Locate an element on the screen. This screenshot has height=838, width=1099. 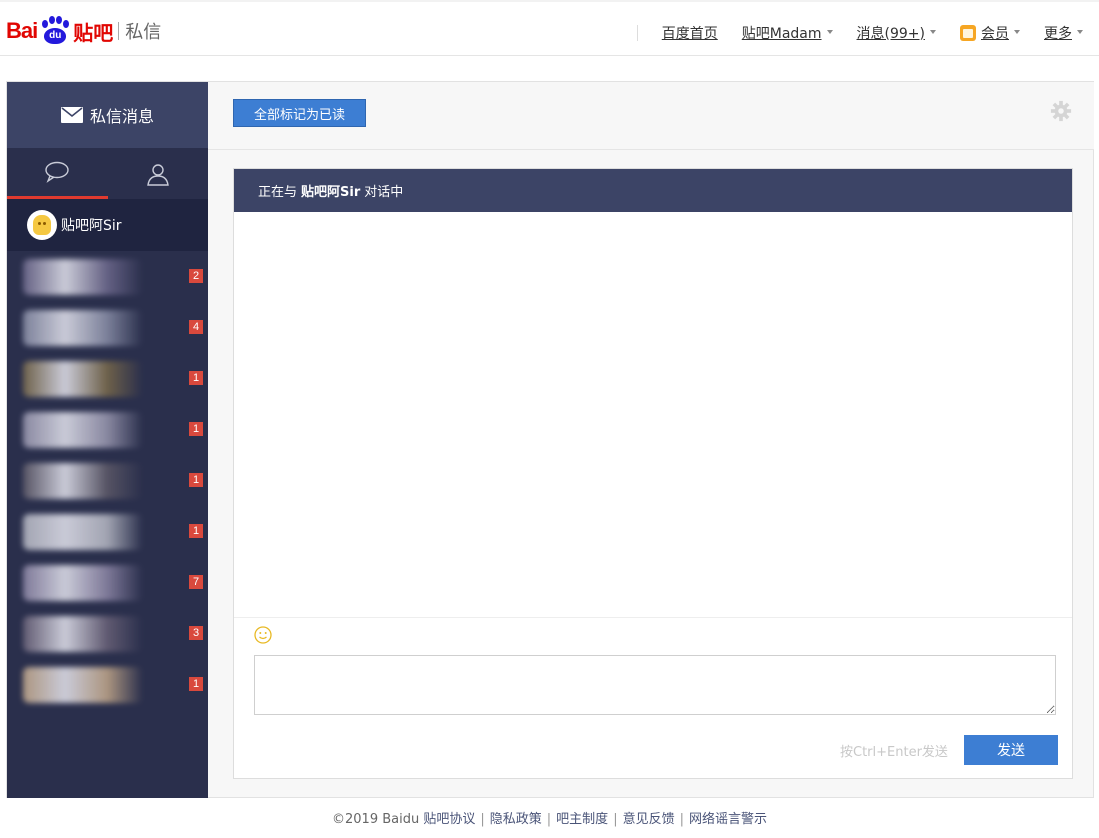
person-icon is located at coordinates (157, 174).